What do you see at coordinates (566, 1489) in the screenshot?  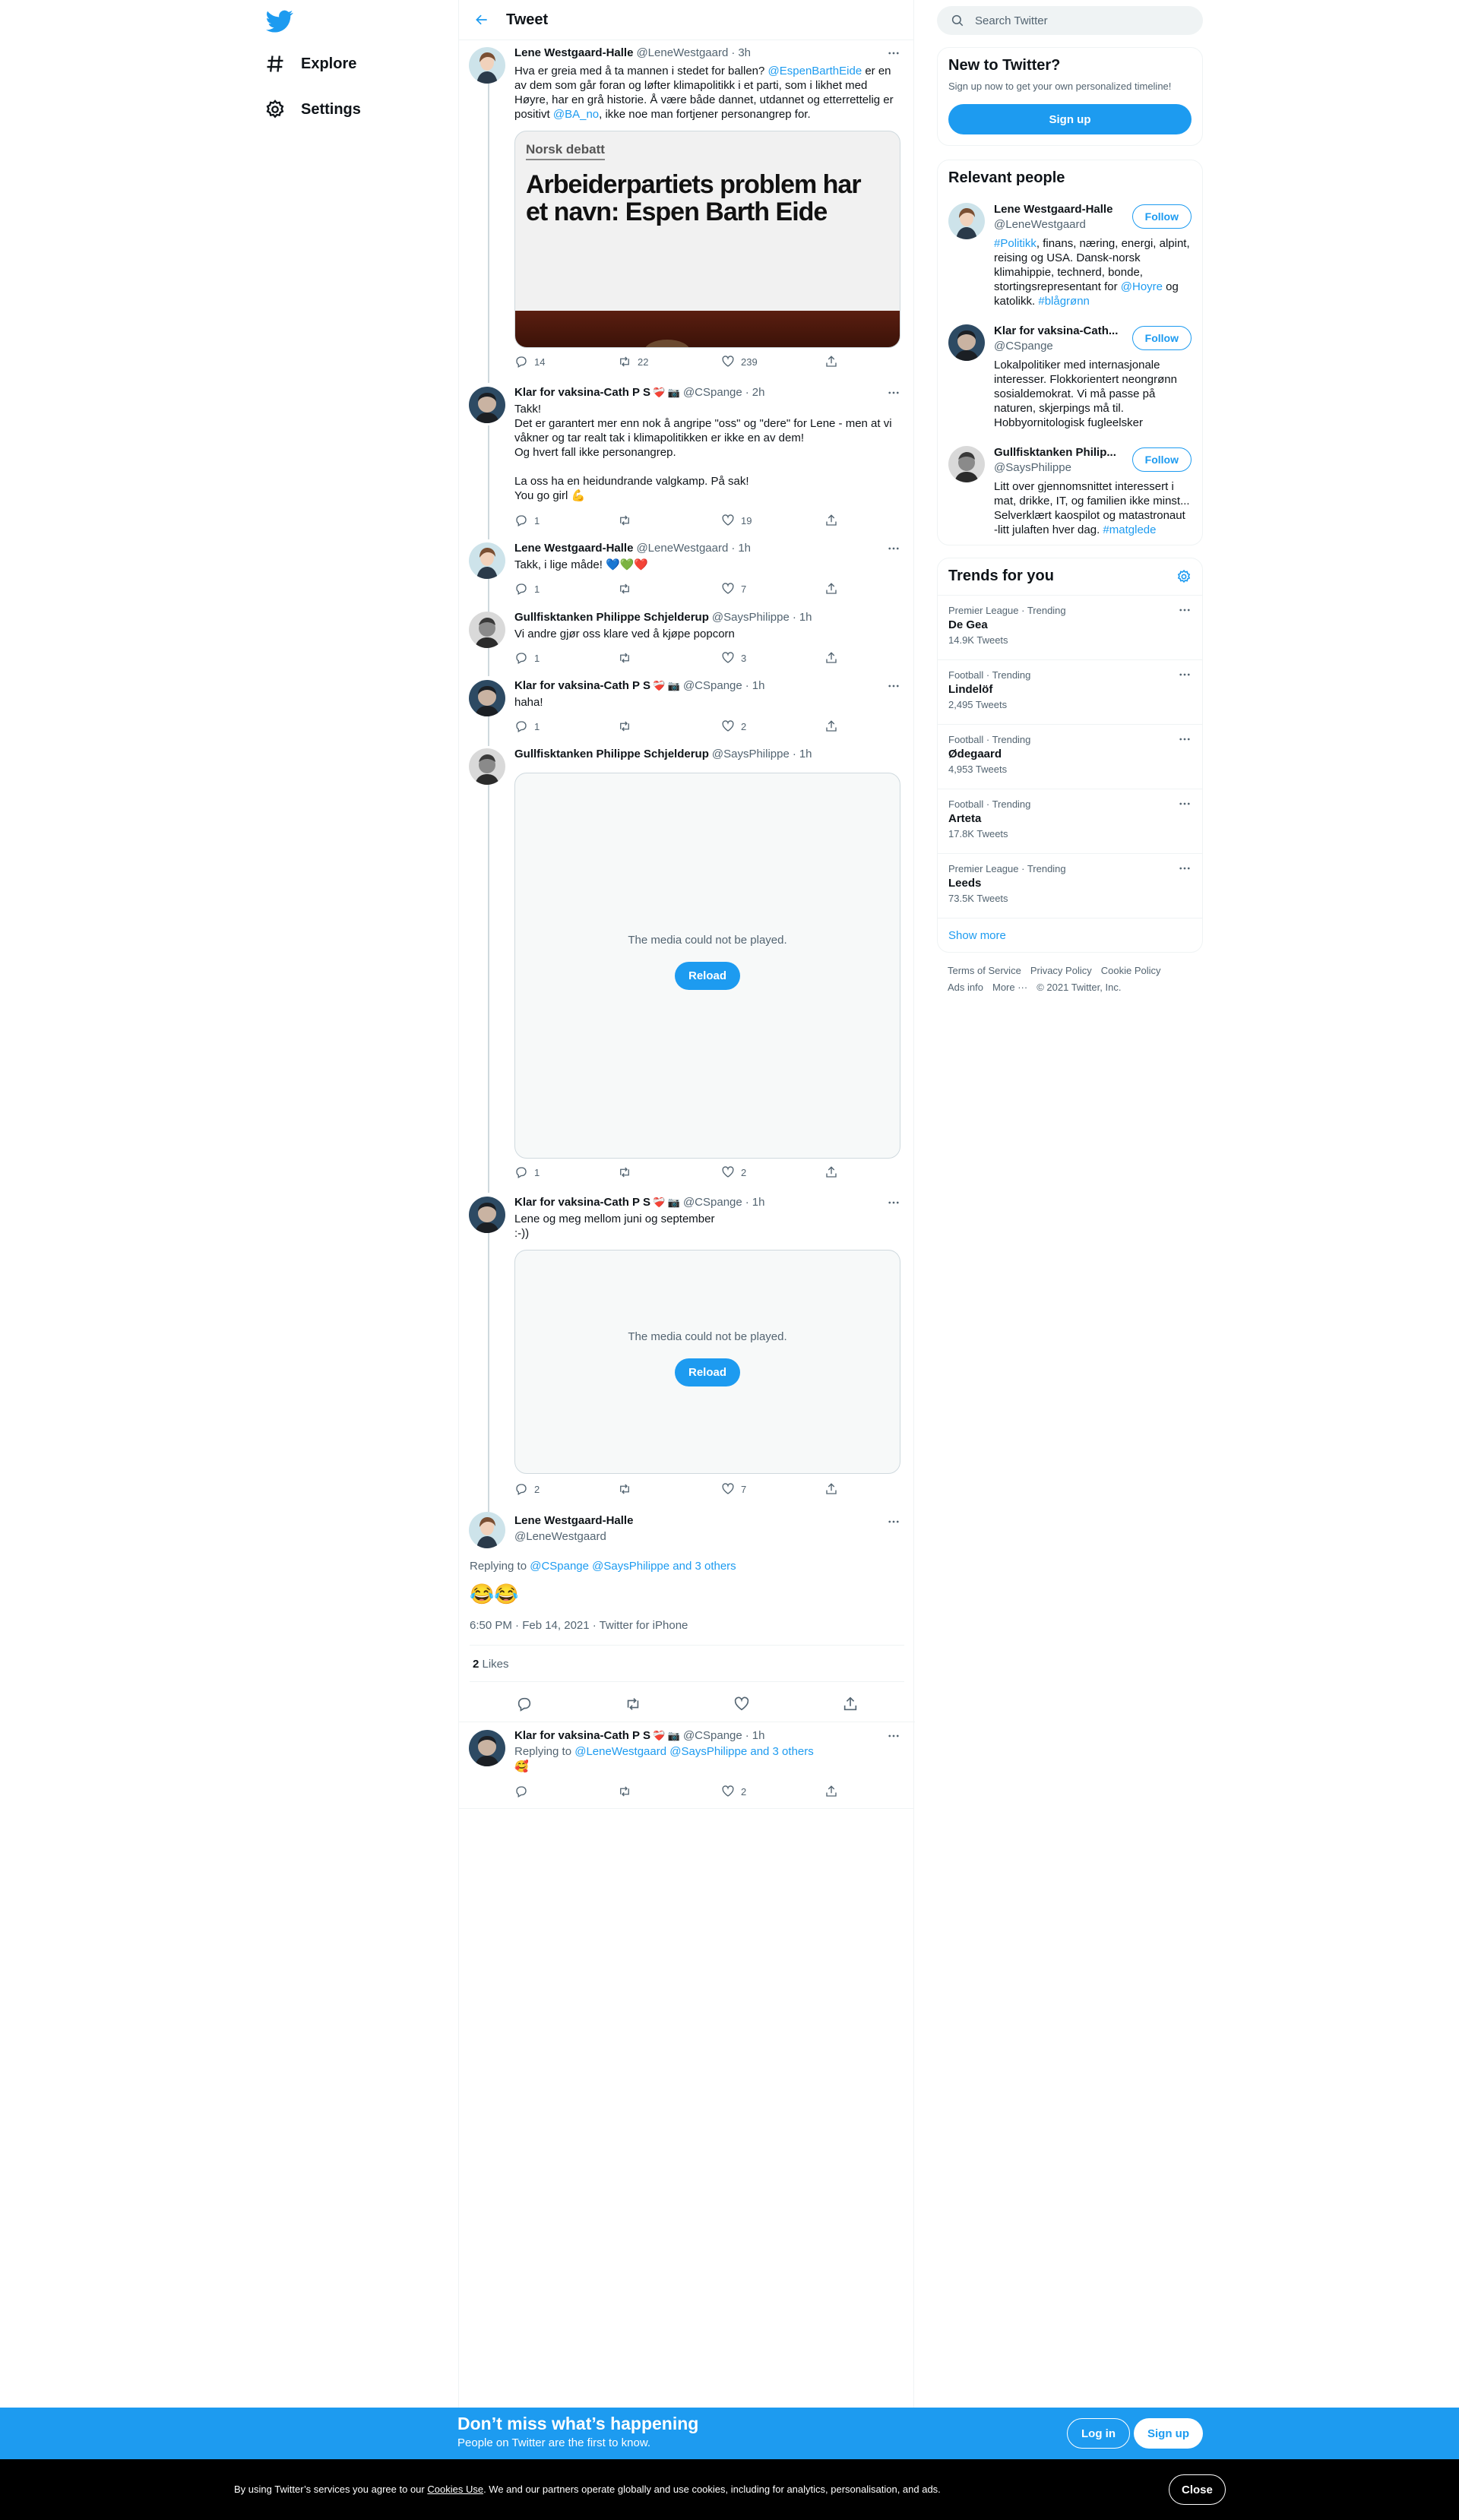 I see `reply-button: 2` at bounding box center [566, 1489].